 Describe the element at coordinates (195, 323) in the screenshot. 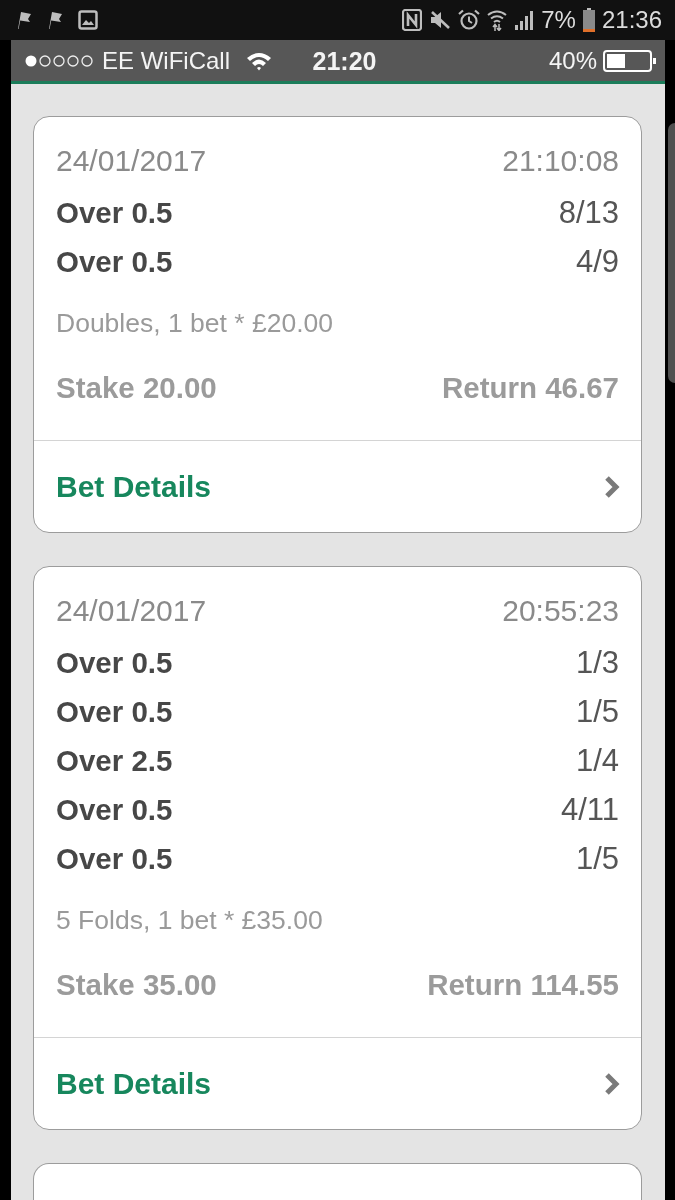

I see `bet-description: Doubles, 1 bet * £20.00` at that location.